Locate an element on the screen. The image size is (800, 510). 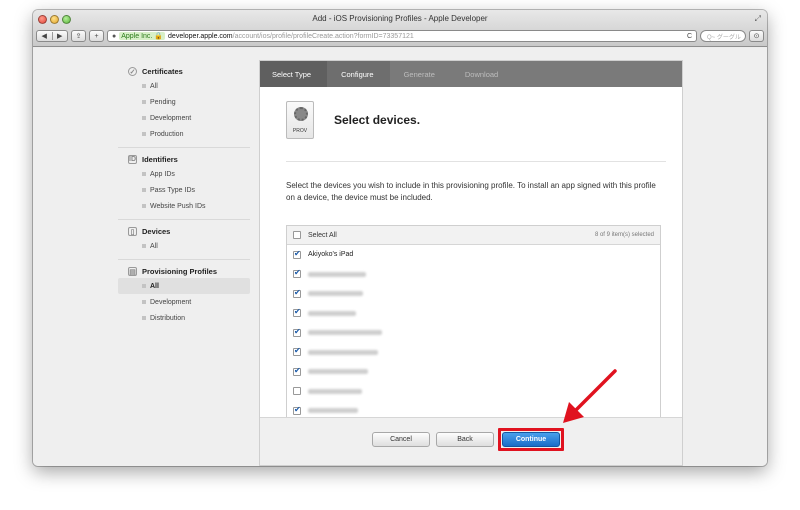
sidebar-item-website-push-ids: Website Push IDs is located at coordinates (184, 206).